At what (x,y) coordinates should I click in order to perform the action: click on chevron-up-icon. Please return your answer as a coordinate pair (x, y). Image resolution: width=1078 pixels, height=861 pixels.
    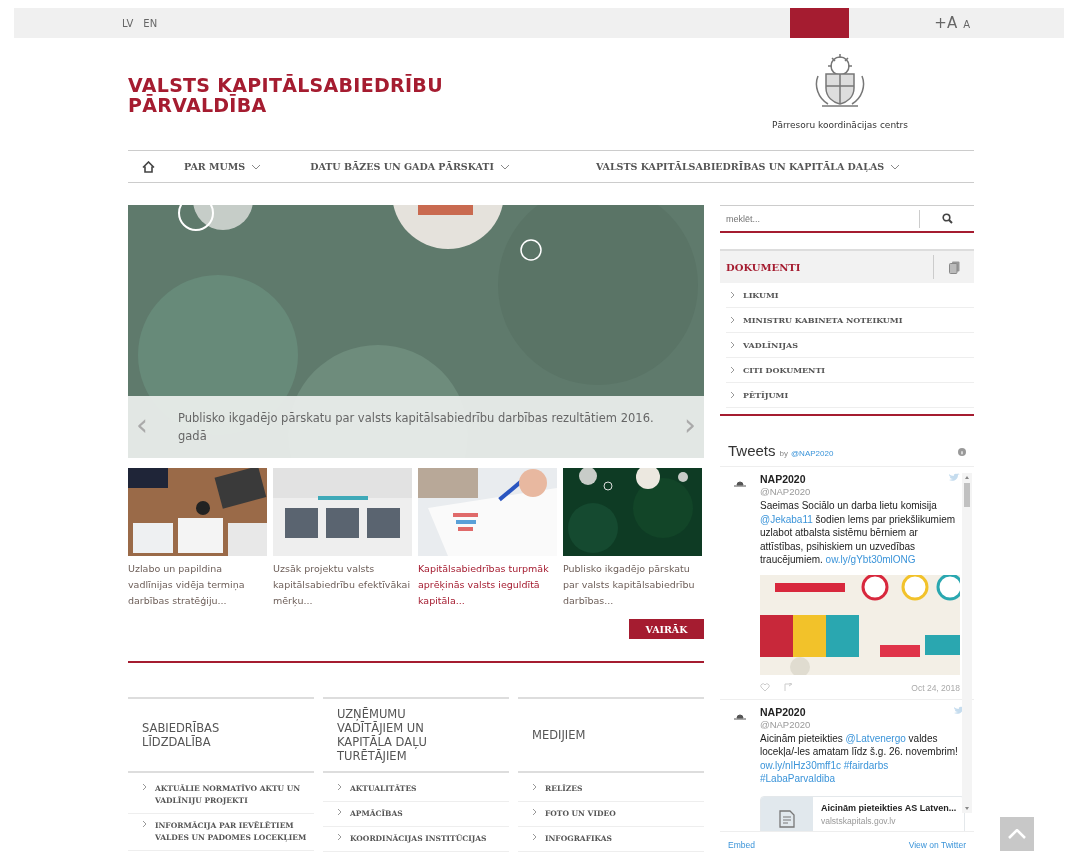
    Looking at the image, I should click on (1017, 834).